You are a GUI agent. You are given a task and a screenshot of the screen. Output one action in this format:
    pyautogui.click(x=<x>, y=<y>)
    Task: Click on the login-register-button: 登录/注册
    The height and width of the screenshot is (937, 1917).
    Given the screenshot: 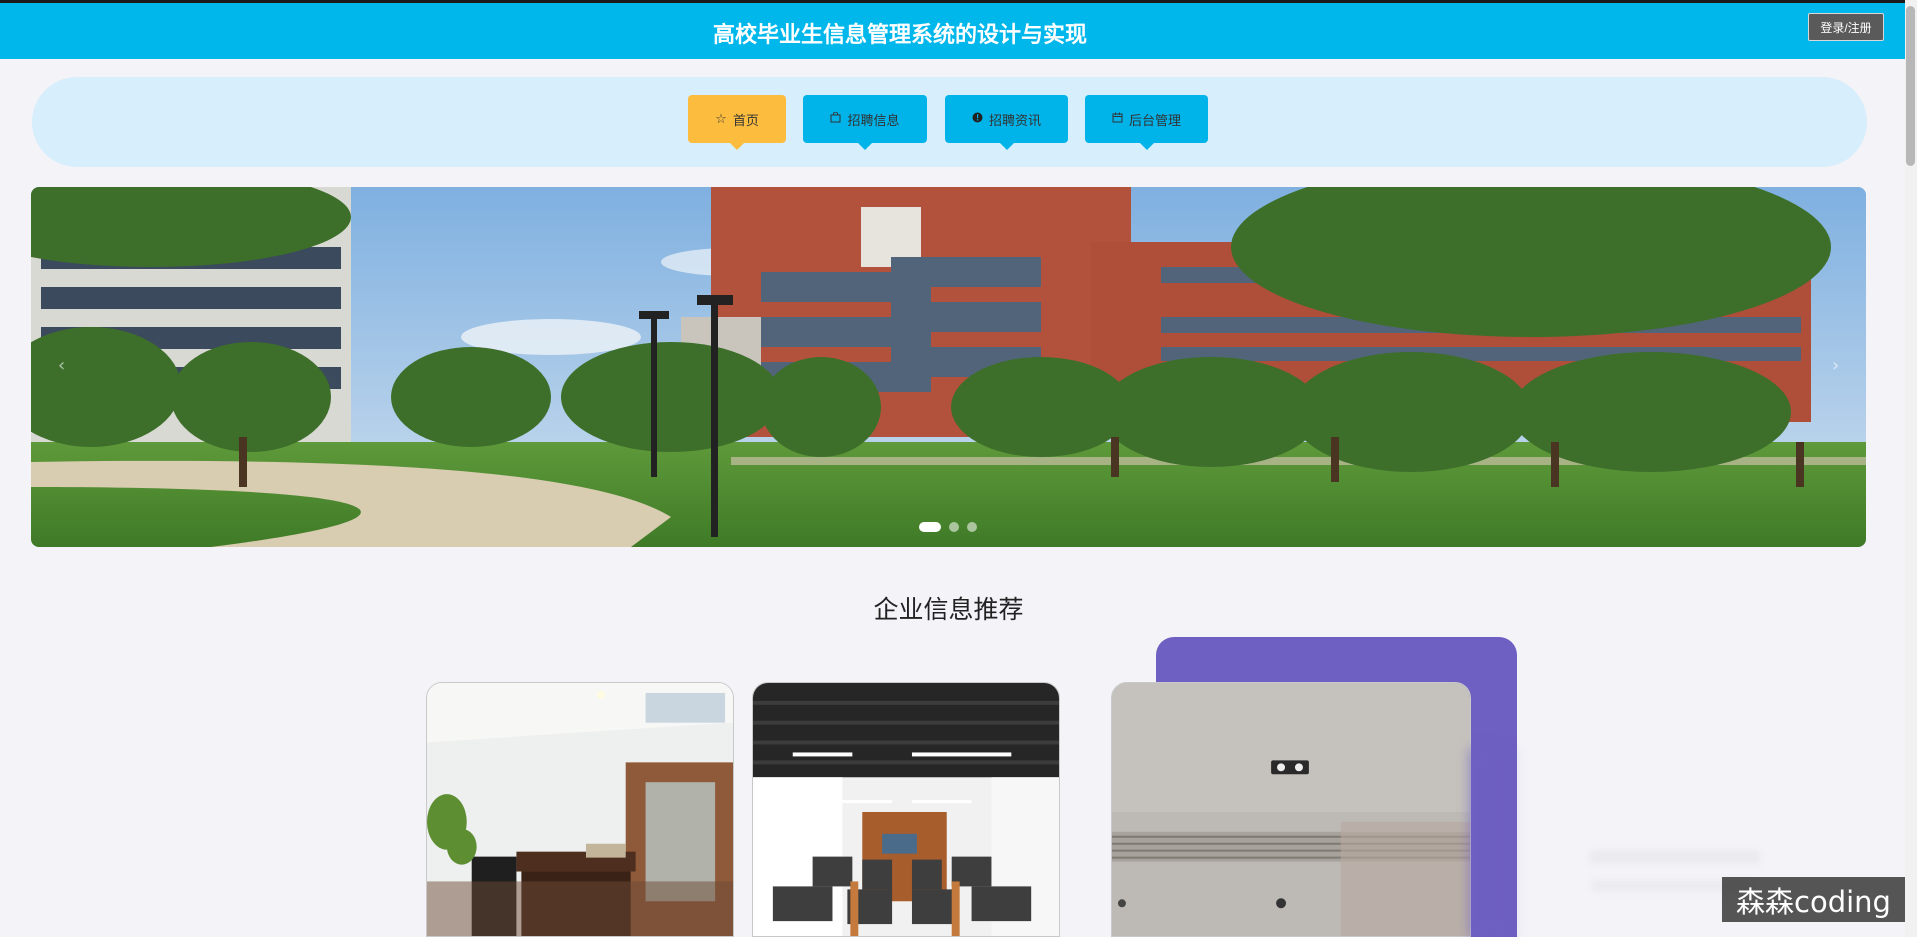 What is the action you would take?
    pyautogui.click(x=1846, y=27)
    